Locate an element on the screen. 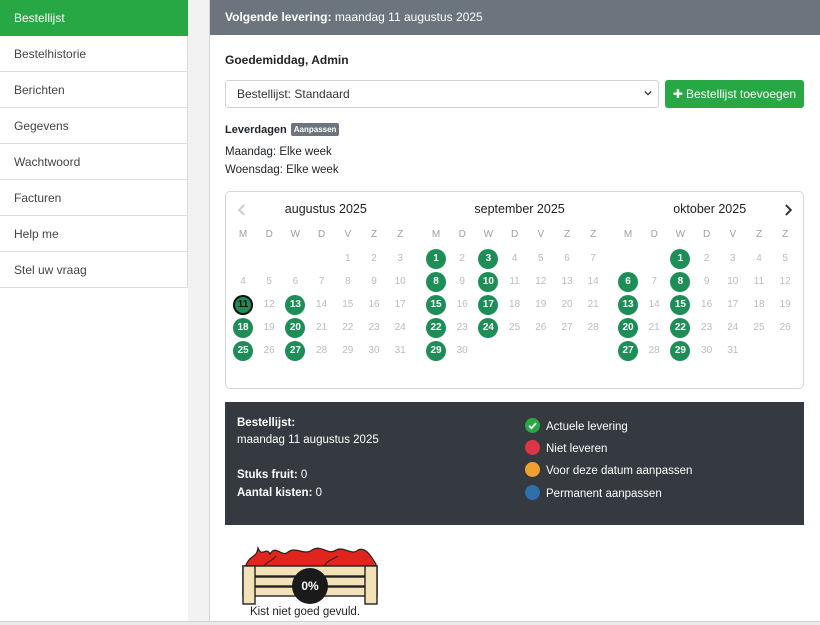  add-order-list-button: ✚ Bestellijst toevoegen is located at coordinates (734, 94).